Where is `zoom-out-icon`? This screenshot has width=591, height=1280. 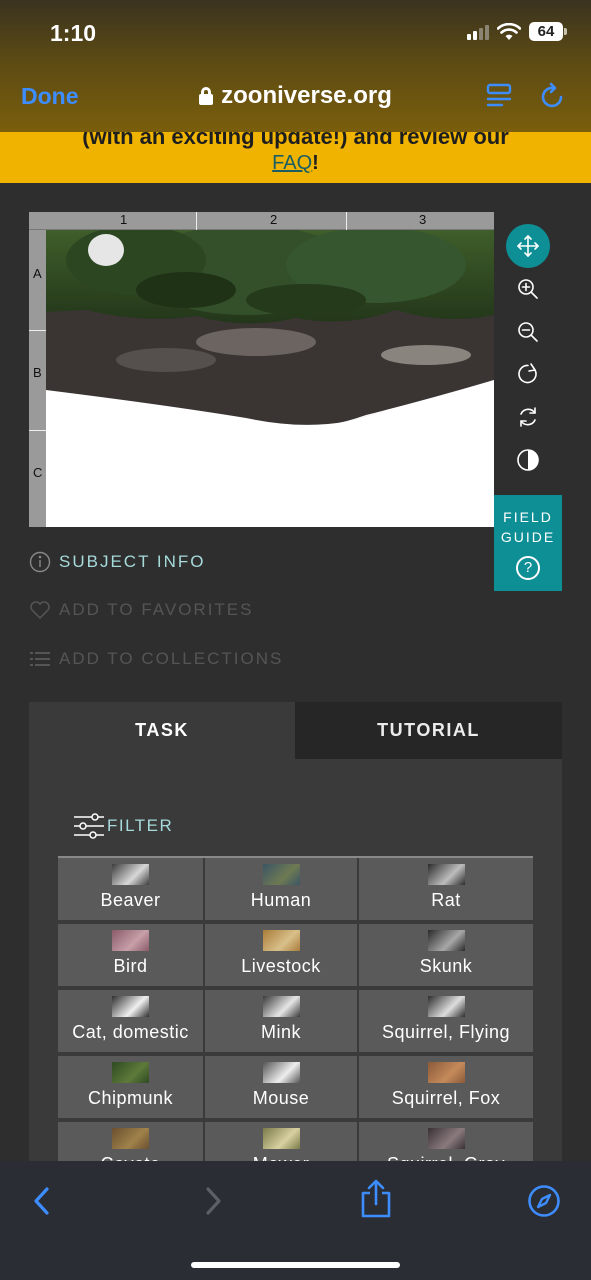 zoom-out-icon is located at coordinates (528, 332).